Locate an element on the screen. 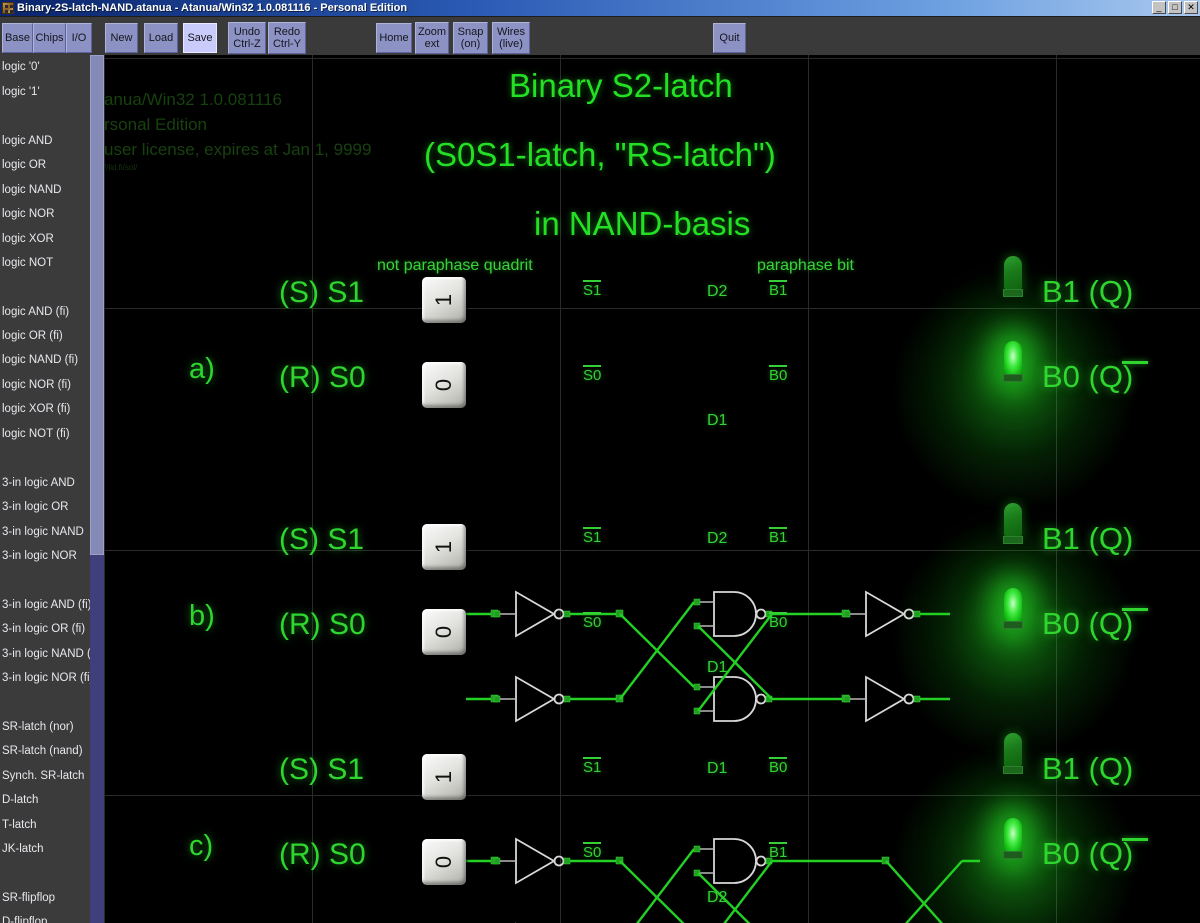 This screenshot has height=923, width=1200. home-button: Home is located at coordinates (394, 38).